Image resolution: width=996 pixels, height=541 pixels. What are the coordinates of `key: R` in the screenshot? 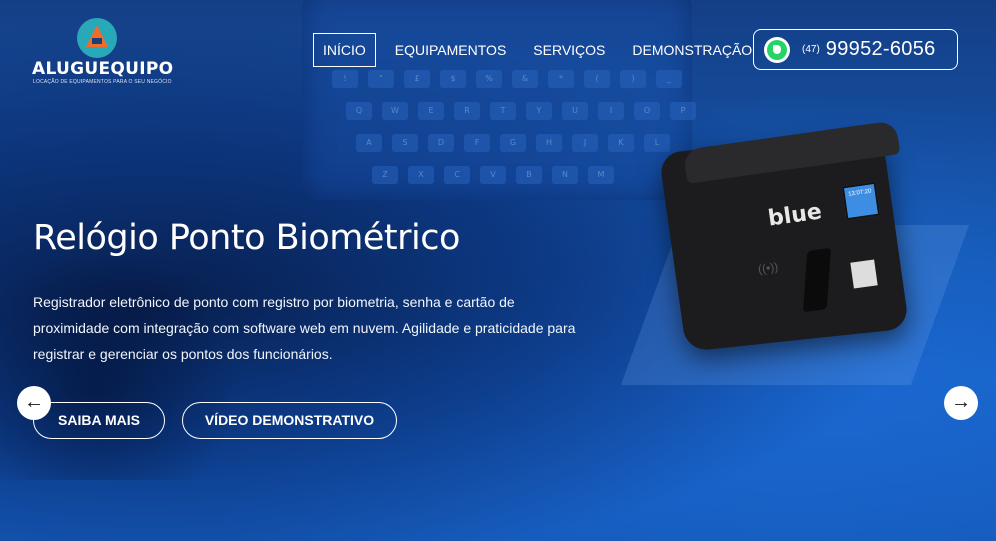 It's located at (467, 111).